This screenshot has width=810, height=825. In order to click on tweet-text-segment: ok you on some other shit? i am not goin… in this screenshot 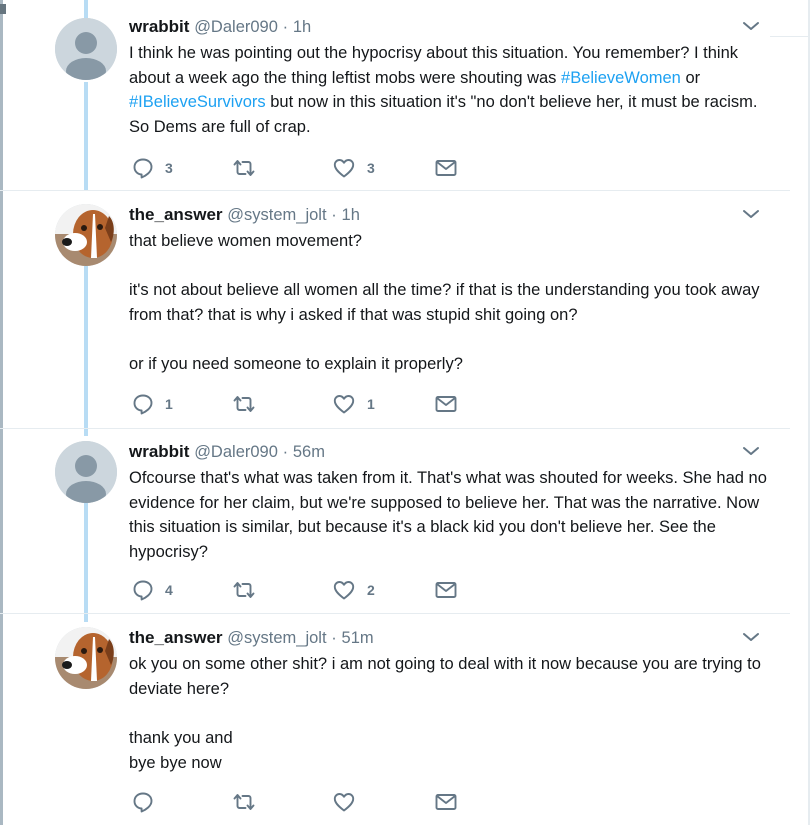, I will do `click(445, 676)`.